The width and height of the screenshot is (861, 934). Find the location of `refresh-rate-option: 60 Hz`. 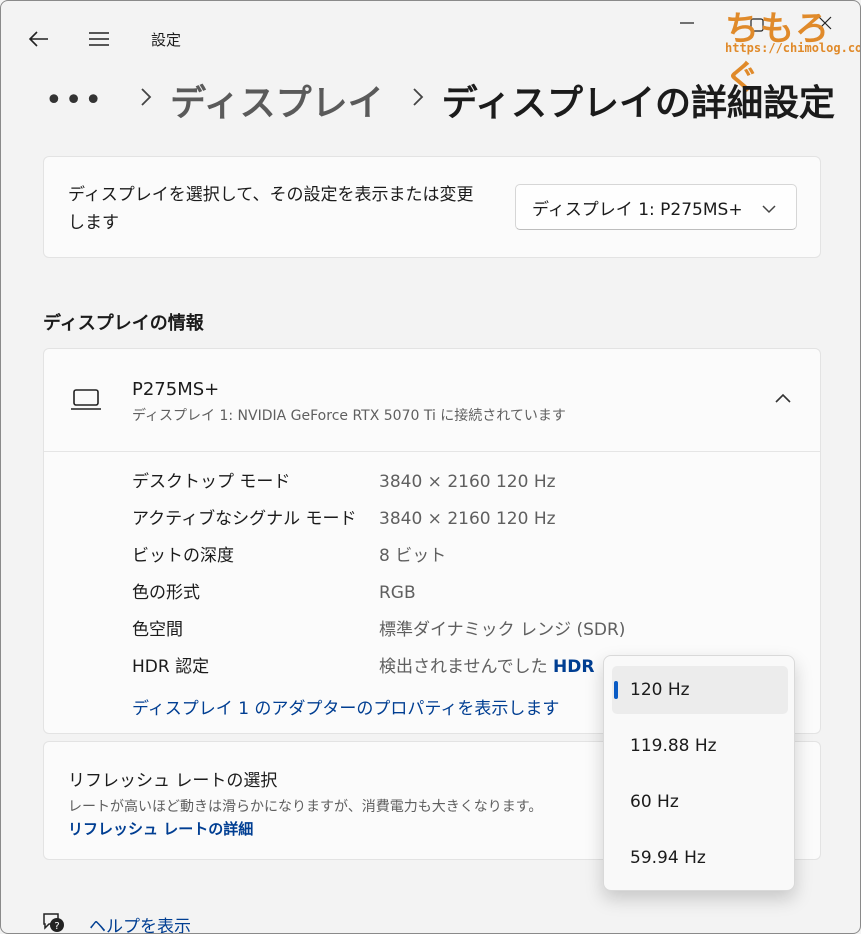

refresh-rate-option: 60 Hz is located at coordinates (700, 802).